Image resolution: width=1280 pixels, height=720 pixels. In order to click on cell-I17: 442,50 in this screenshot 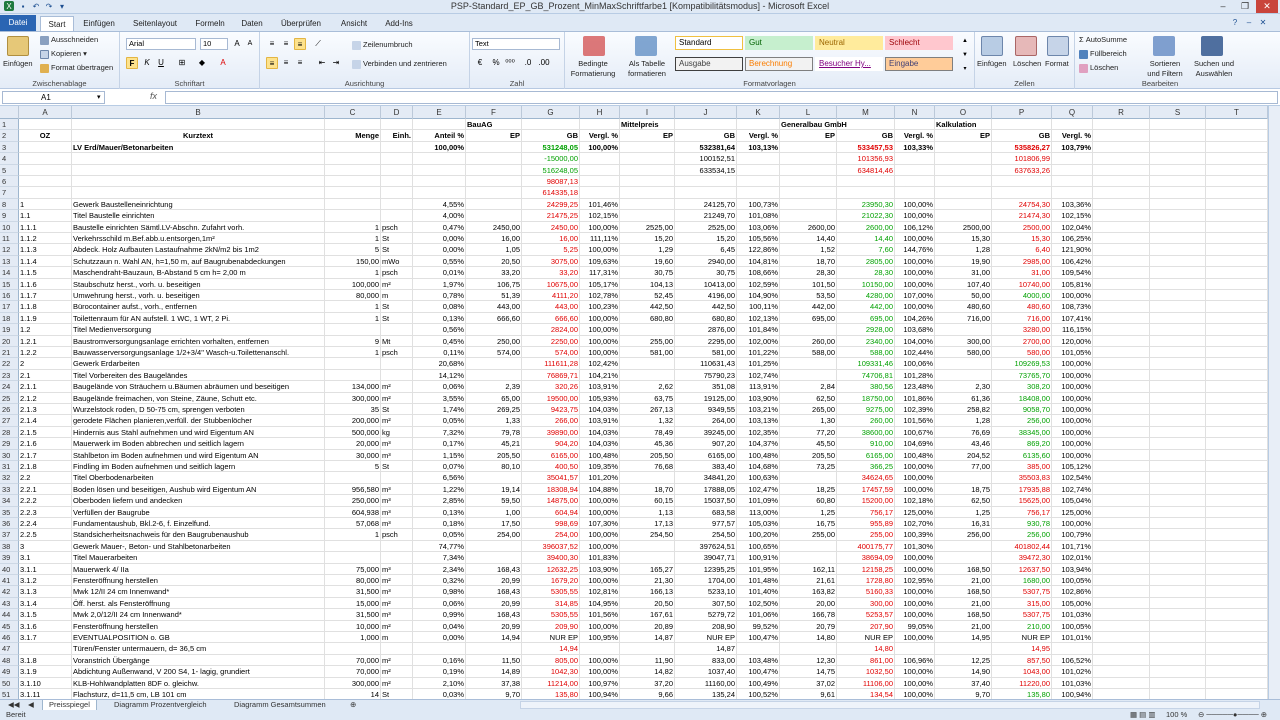, I will do `click(647, 307)`.